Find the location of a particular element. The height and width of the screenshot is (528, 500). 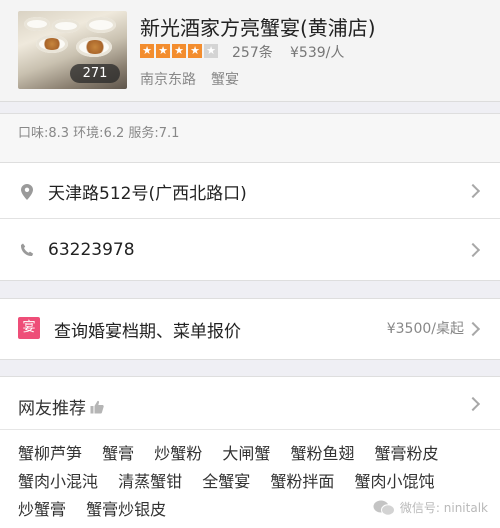

banquet-price: ¥3500/桌起 is located at coordinates (425, 329).